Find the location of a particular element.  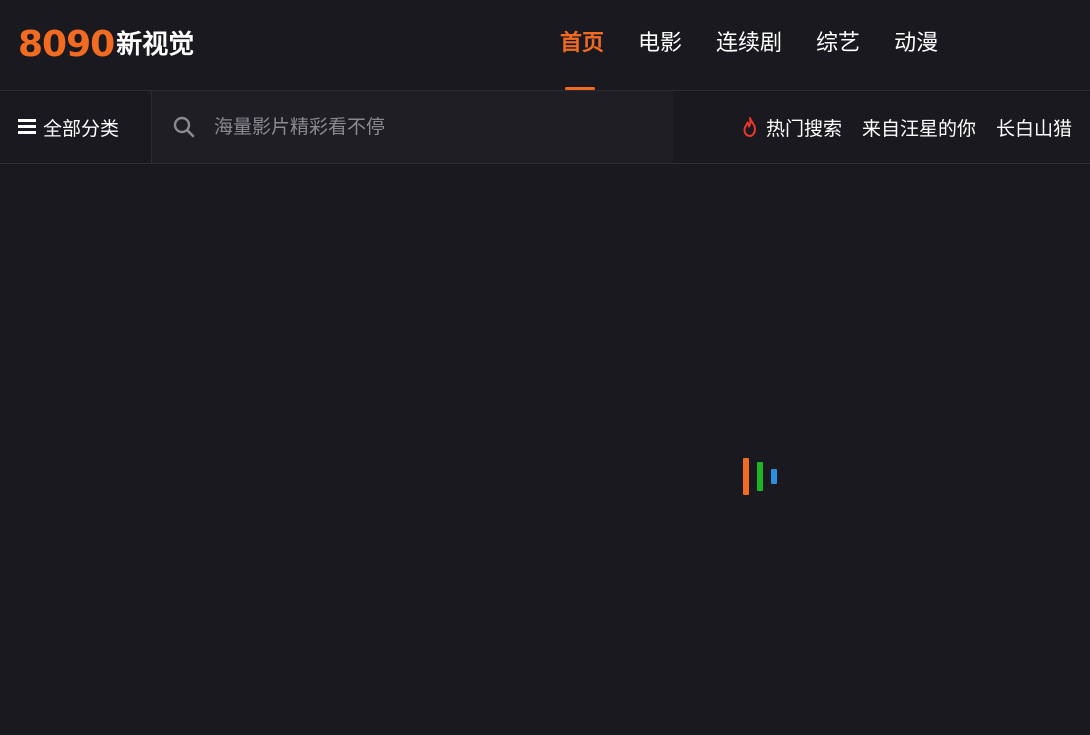

all-categories-label: 全部分类 is located at coordinates (81, 128).